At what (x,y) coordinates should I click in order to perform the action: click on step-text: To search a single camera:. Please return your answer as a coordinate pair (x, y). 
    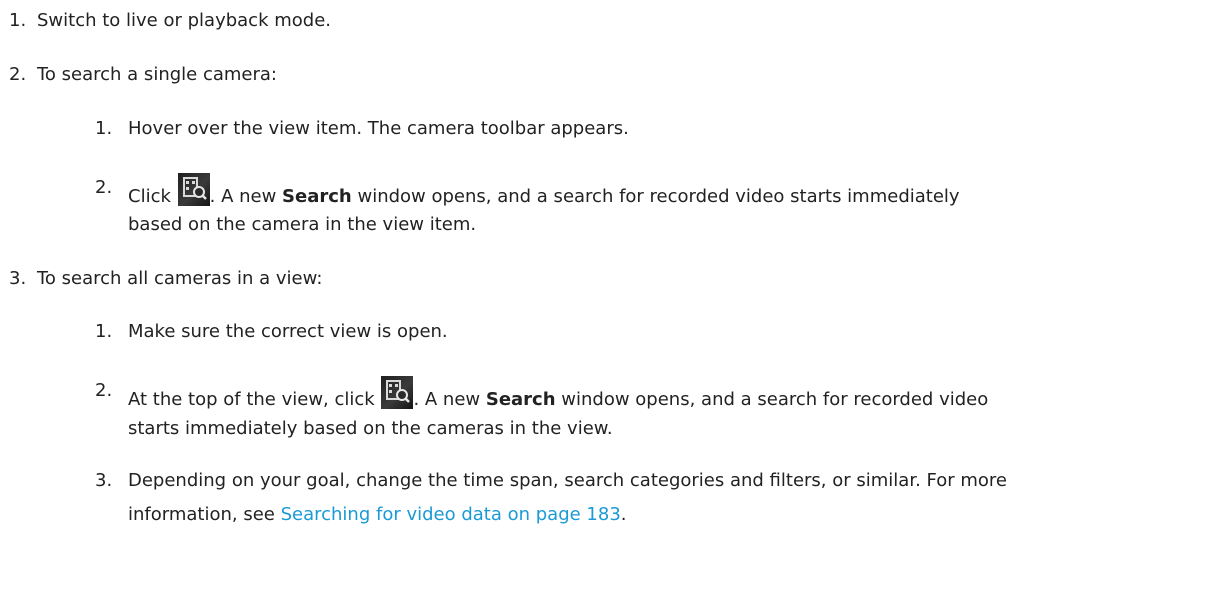
    Looking at the image, I should click on (157, 74).